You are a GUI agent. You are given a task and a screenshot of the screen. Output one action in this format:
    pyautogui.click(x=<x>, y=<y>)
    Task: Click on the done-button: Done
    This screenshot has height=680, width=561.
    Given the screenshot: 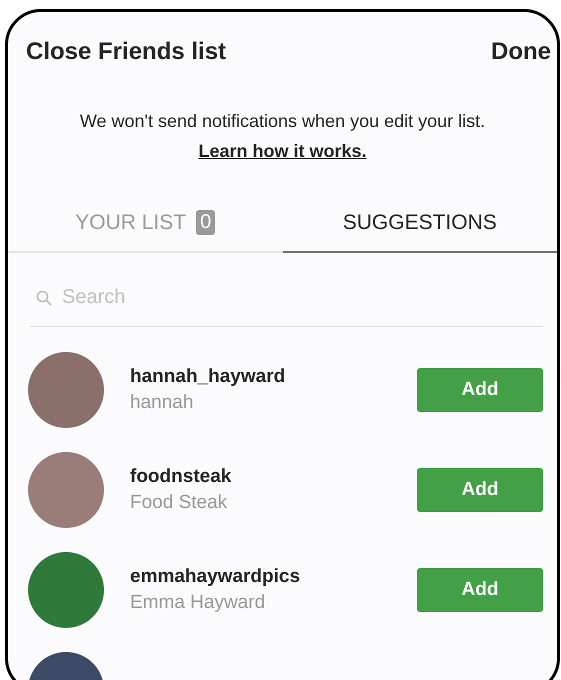 What is the action you would take?
    pyautogui.click(x=521, y=52)
    